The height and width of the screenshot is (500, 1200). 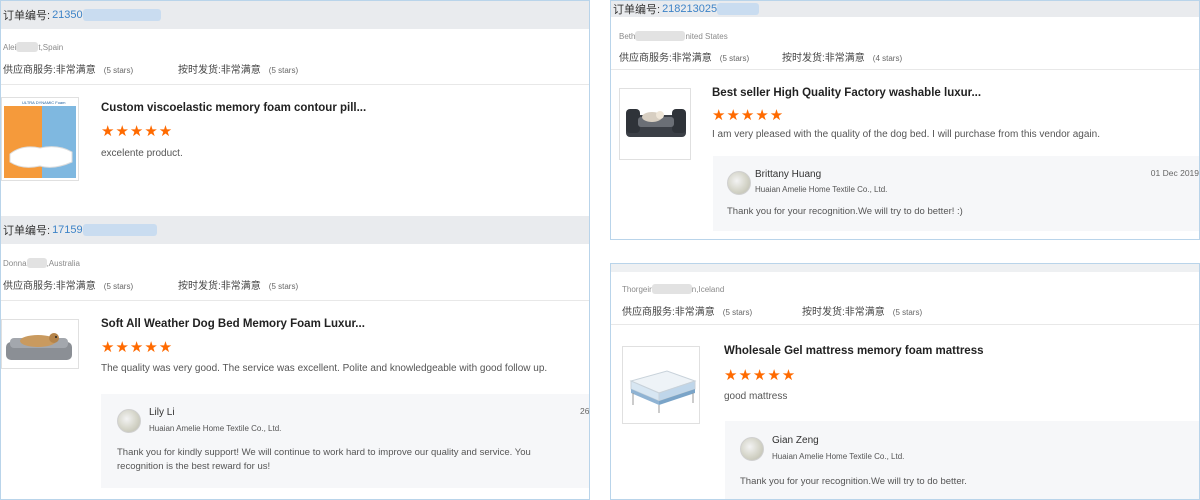 What do you see at coordinates (44, 102) in the screenshot?
I see `svg-text: ULTRA DYNAMIC Foam` at bounding box center [44, 102].